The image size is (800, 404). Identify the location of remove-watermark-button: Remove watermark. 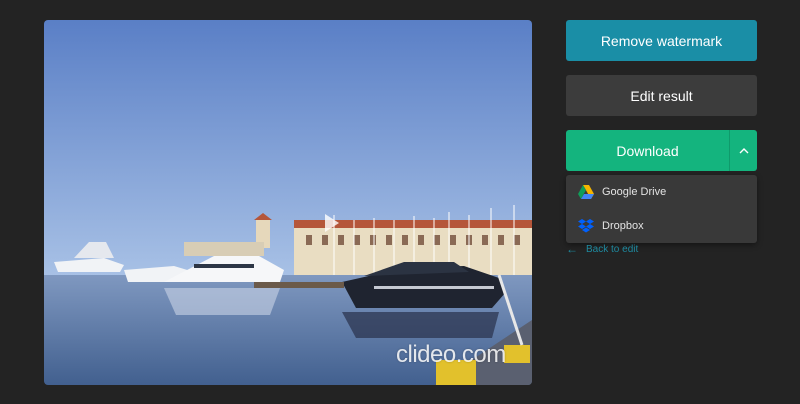
(661, 40).